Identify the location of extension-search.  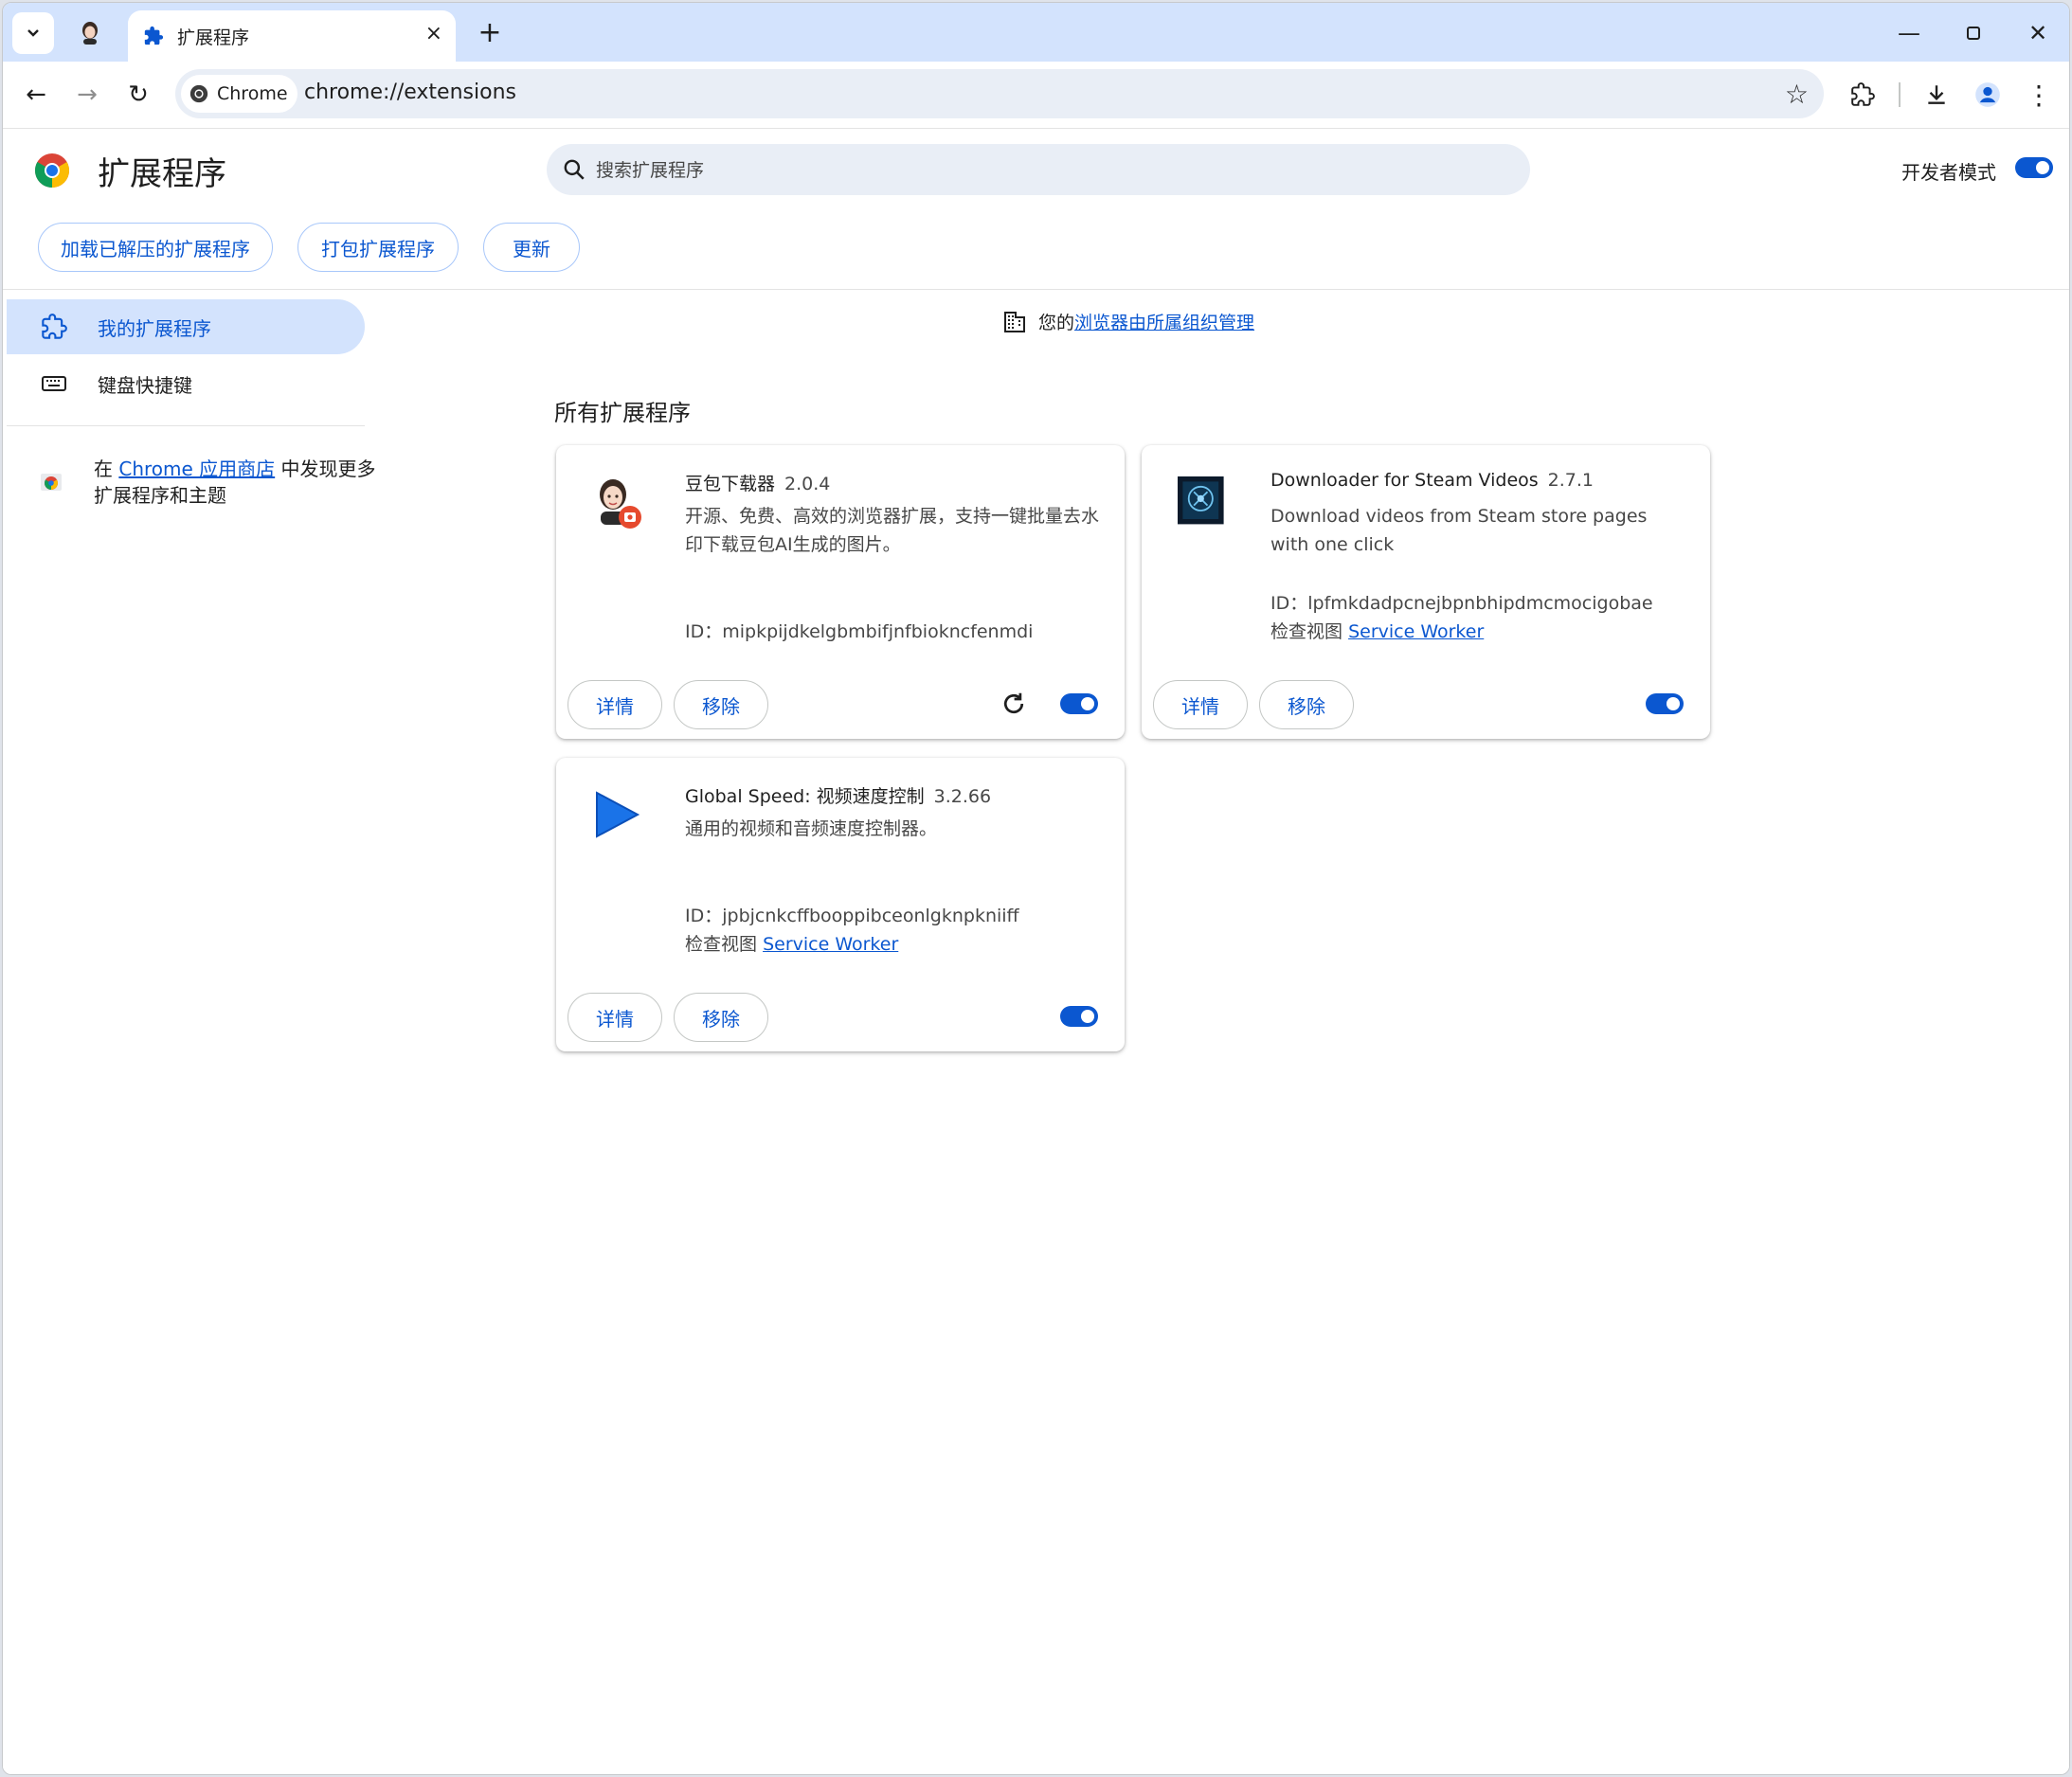
(1038, 170).